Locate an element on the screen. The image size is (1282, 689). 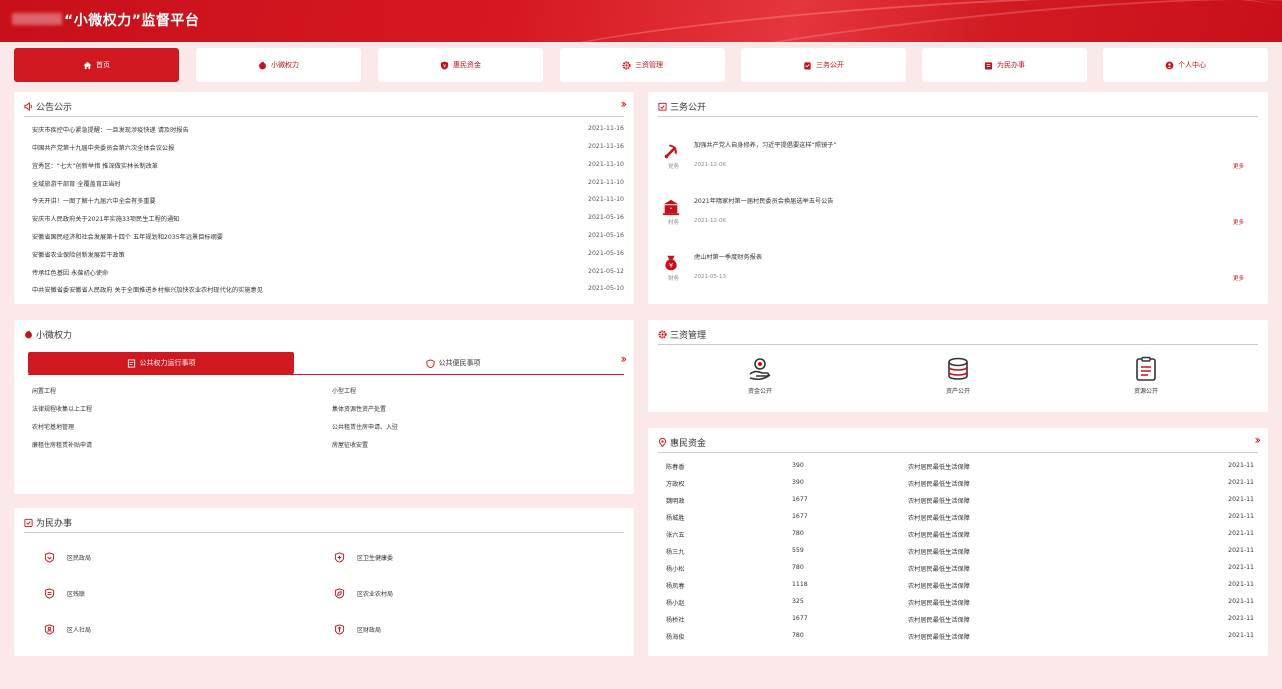
checklist-icon is located at coordinates (988, 65).